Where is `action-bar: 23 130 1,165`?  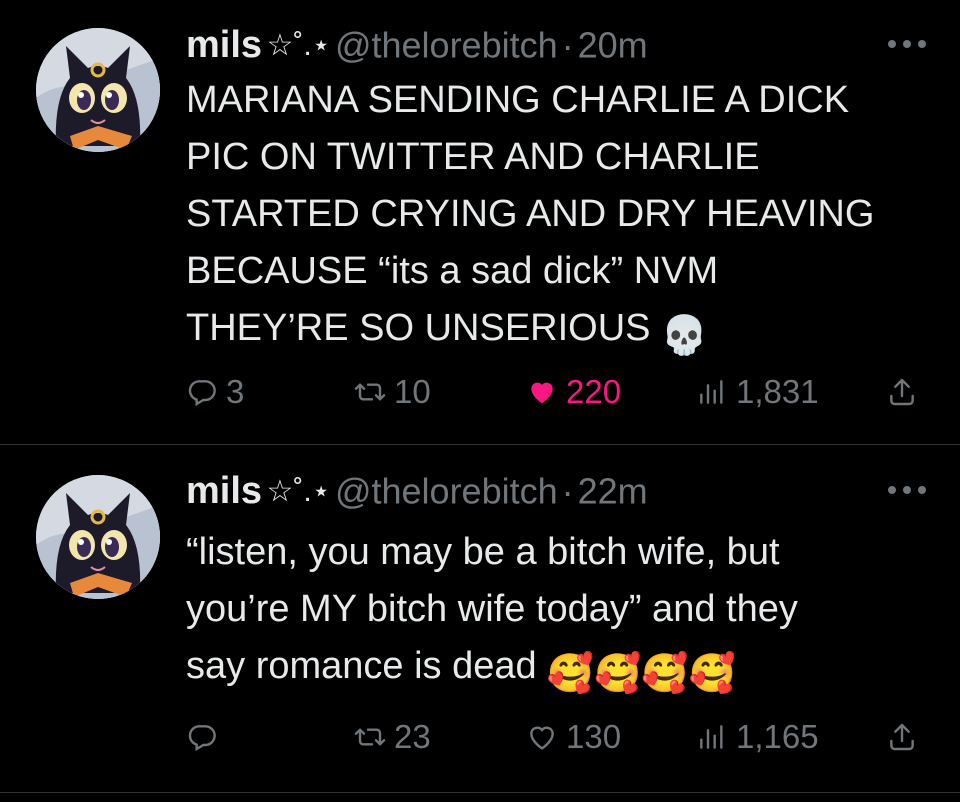
action-bar: 23 130 1,165 is located at coordinates (556, 737).